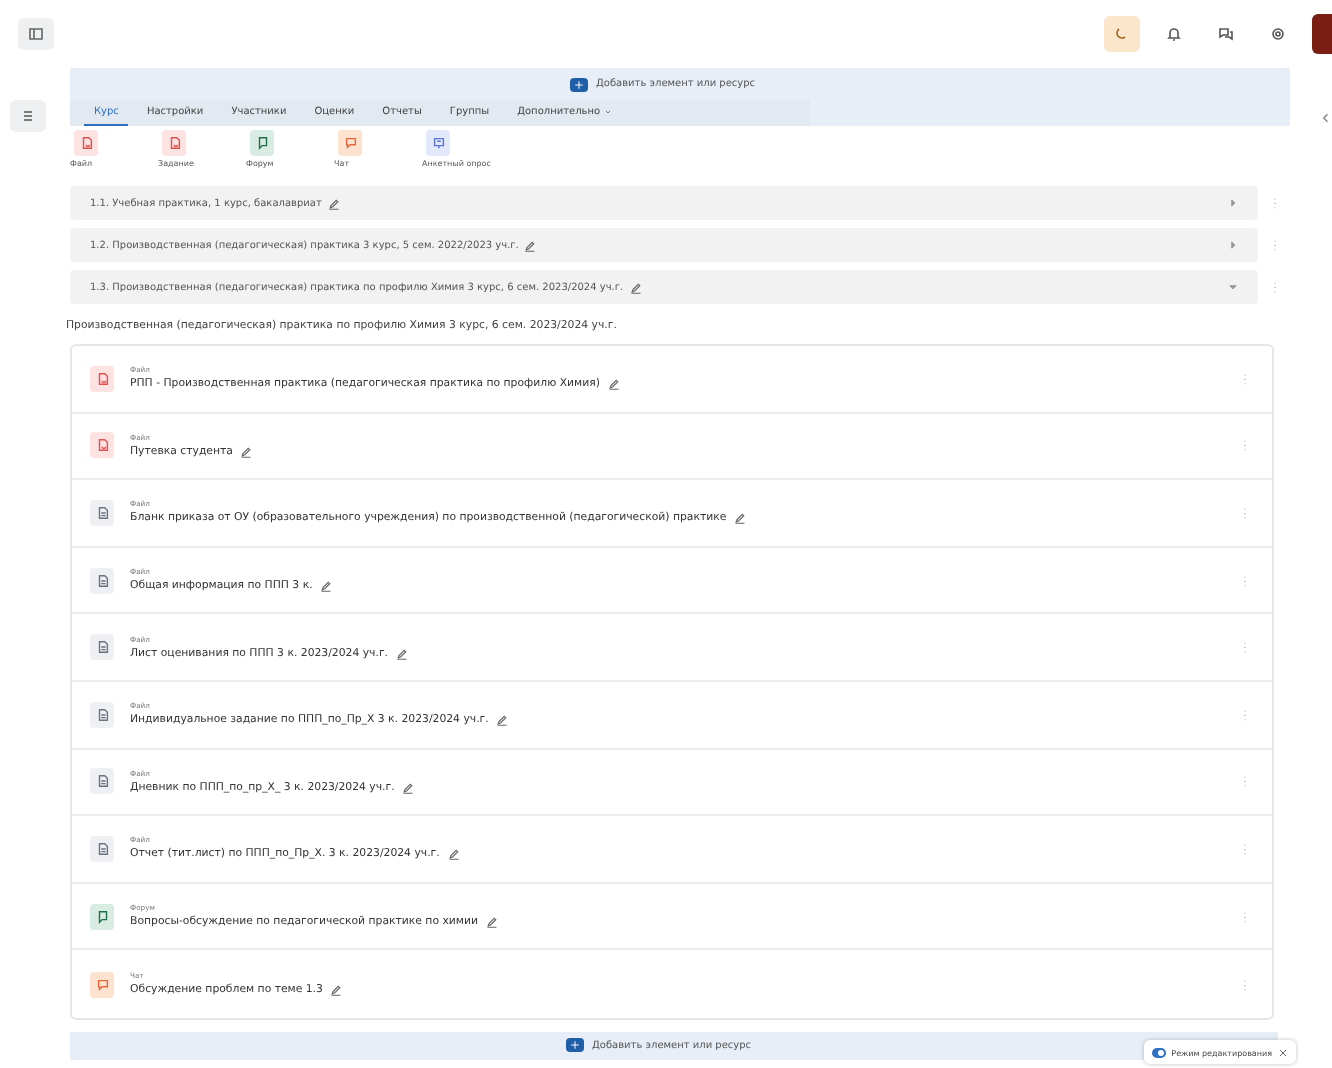 This screenshot has width=1332, height=1068. Describe the element at coordinates (438, 143) in the screenshot. I see `monitor-icon` at that location.